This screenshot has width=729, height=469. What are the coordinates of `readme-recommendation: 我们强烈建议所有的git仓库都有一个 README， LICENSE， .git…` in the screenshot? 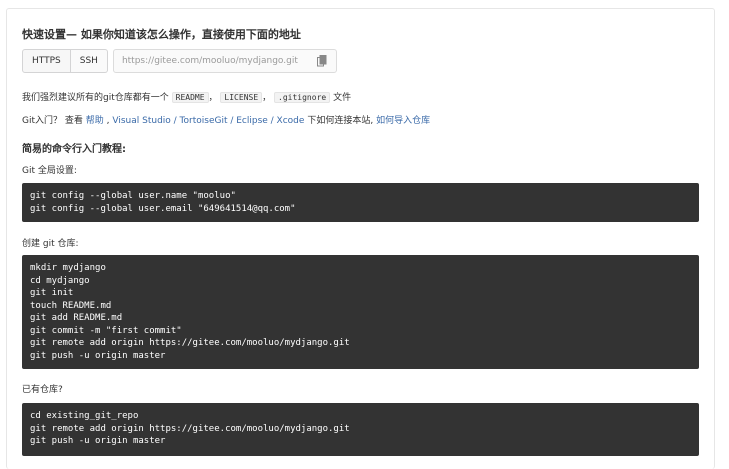 It's located at (186, 96).